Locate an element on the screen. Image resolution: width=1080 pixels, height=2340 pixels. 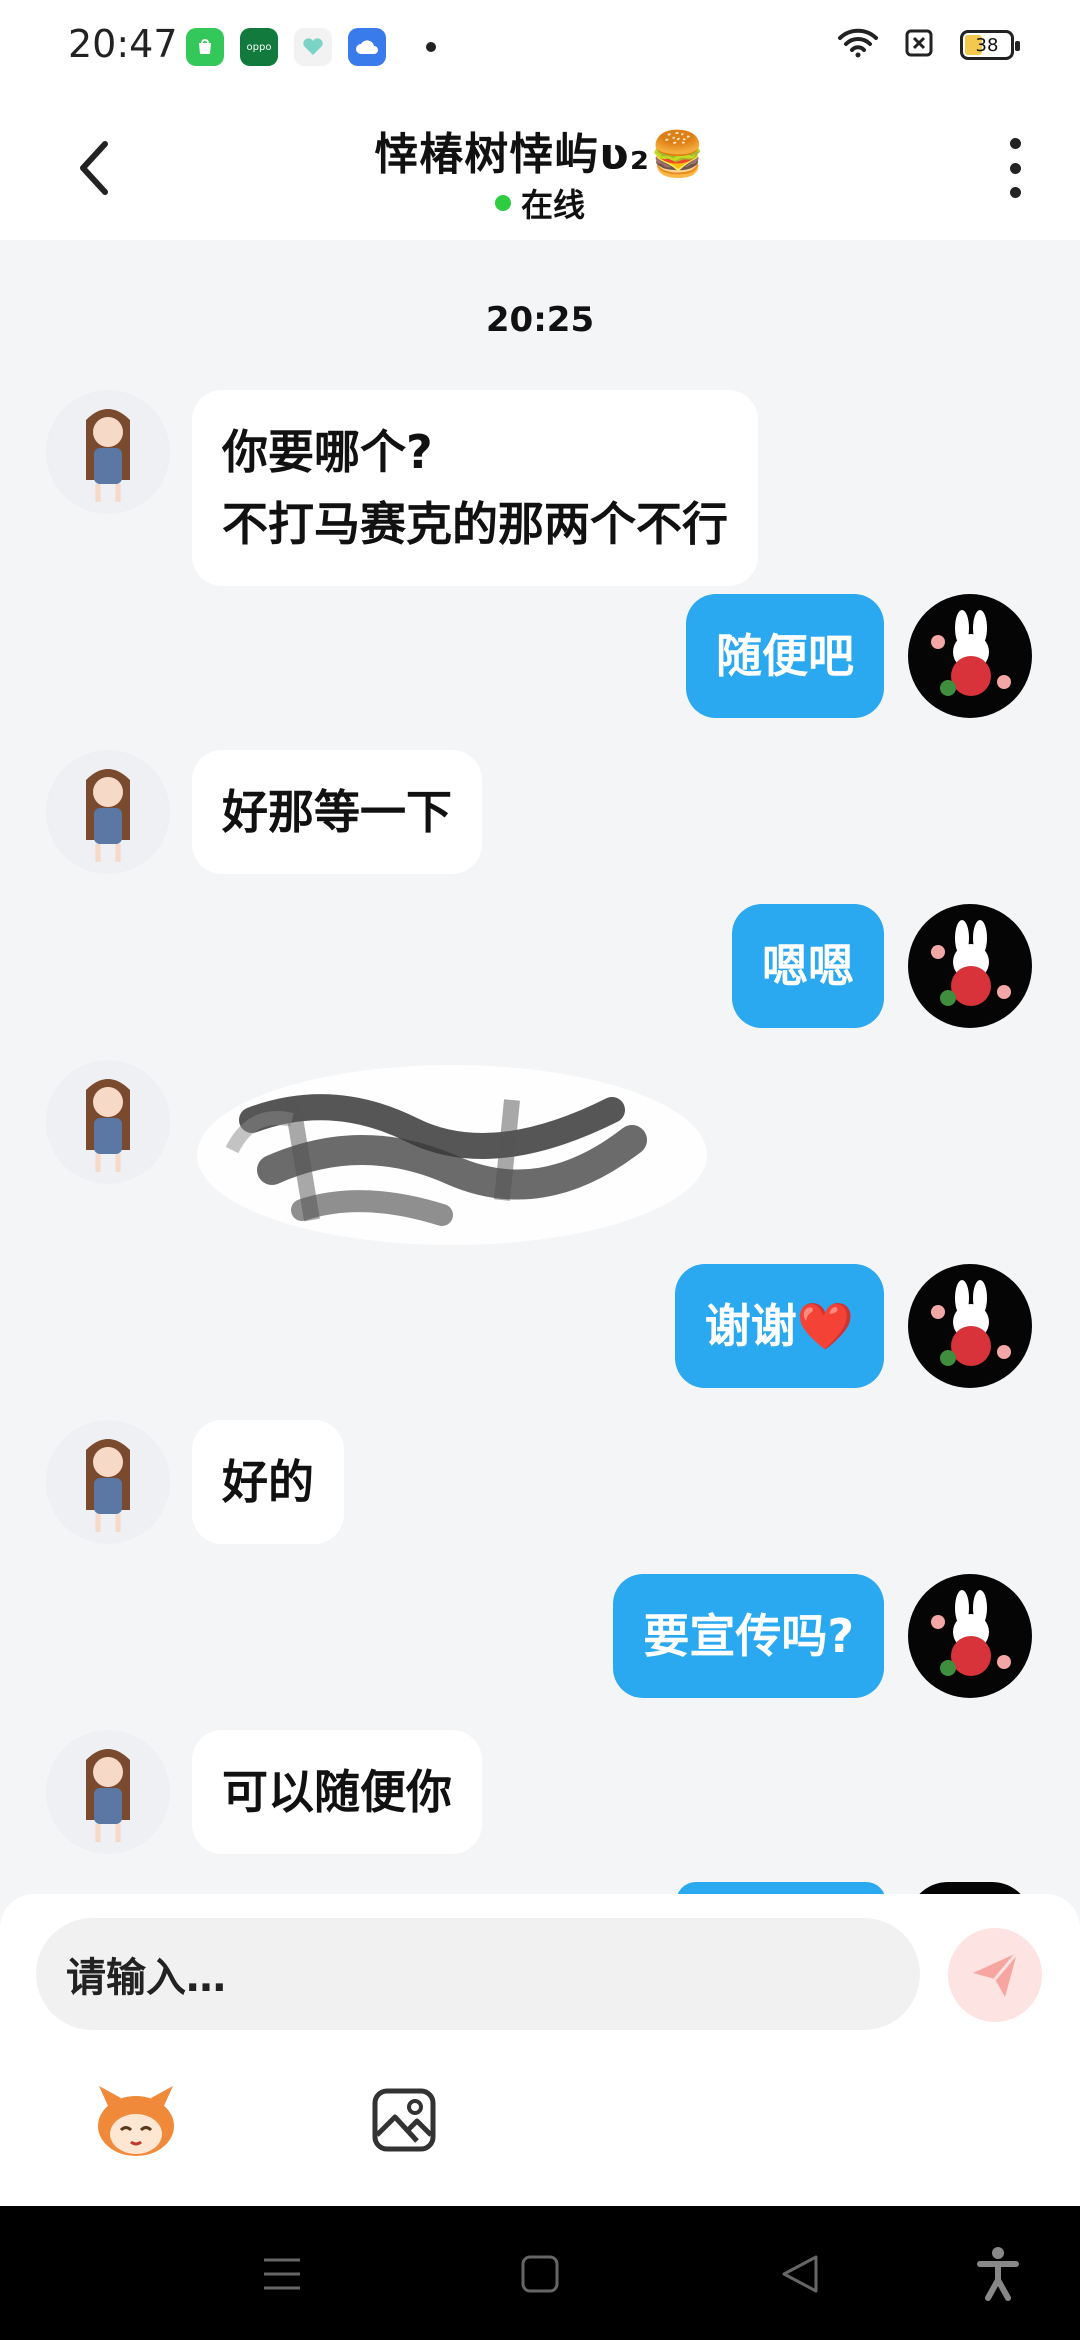
more-vertical-icon is located at coordinates (1015, 143).